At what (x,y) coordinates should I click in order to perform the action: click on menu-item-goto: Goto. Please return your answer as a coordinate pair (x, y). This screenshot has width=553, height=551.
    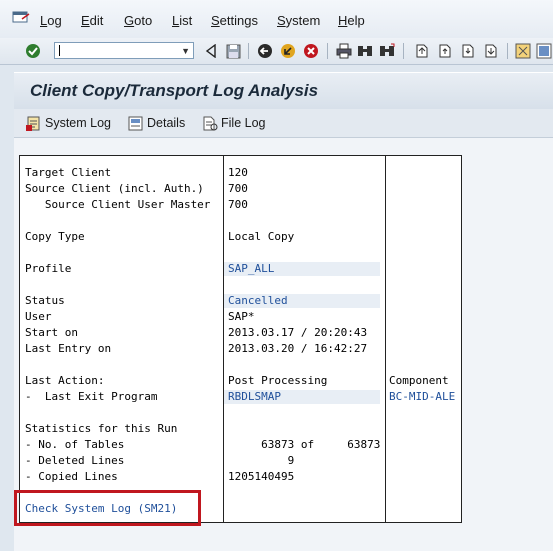
    Looking at the image, I should click on (138, 20).